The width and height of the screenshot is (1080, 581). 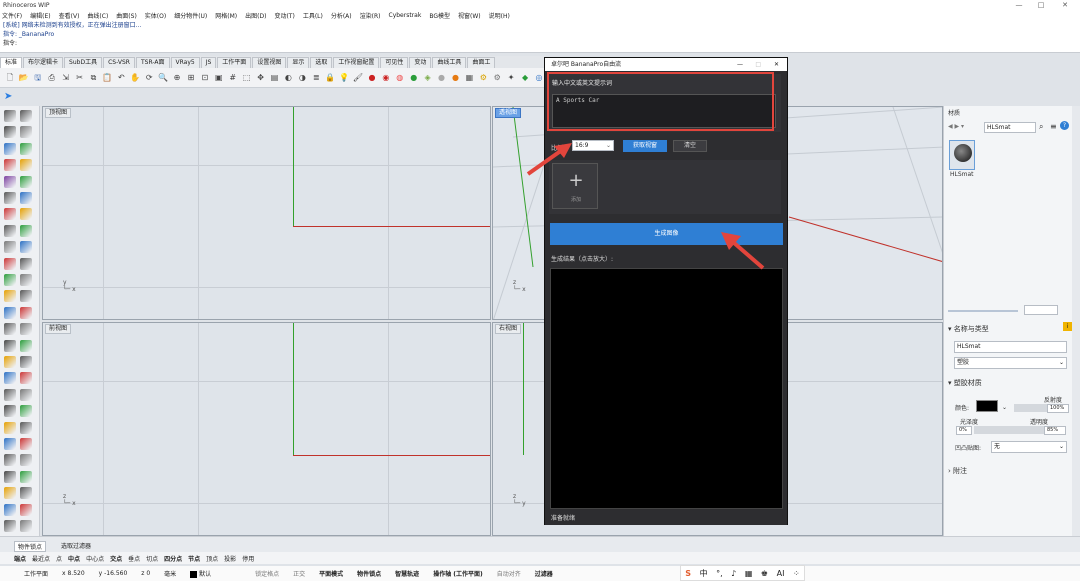 I want to click on generate-image-button: 生成图像, so click(x=666, y=234).